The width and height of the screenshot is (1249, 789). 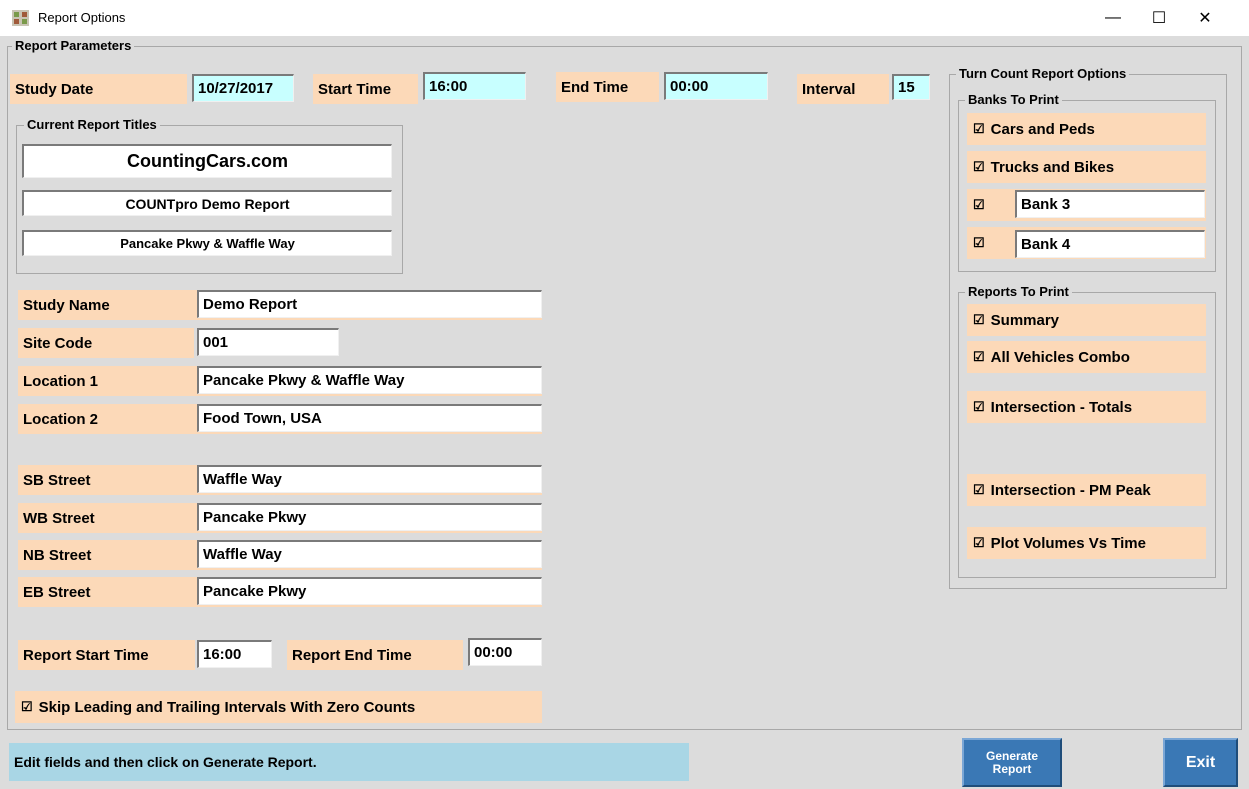 What do you see at coordinates (505, 652) in the screenshot?
I see `report-end-time-input: 00:00` at bounding box center [505, 652].